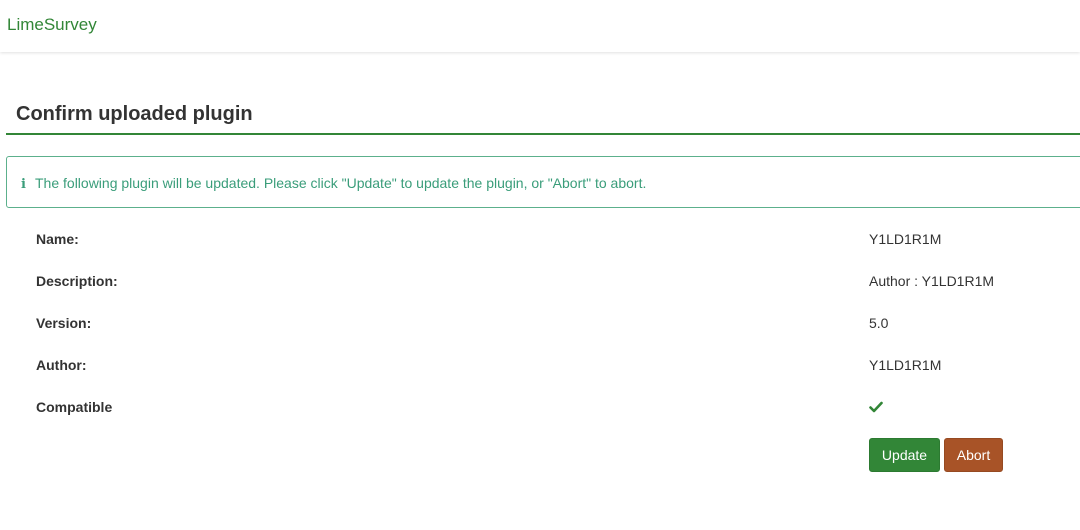  Describe the element at coordinates (973, 455) in the screenshot. I see `abort-button: Abort` at that location.